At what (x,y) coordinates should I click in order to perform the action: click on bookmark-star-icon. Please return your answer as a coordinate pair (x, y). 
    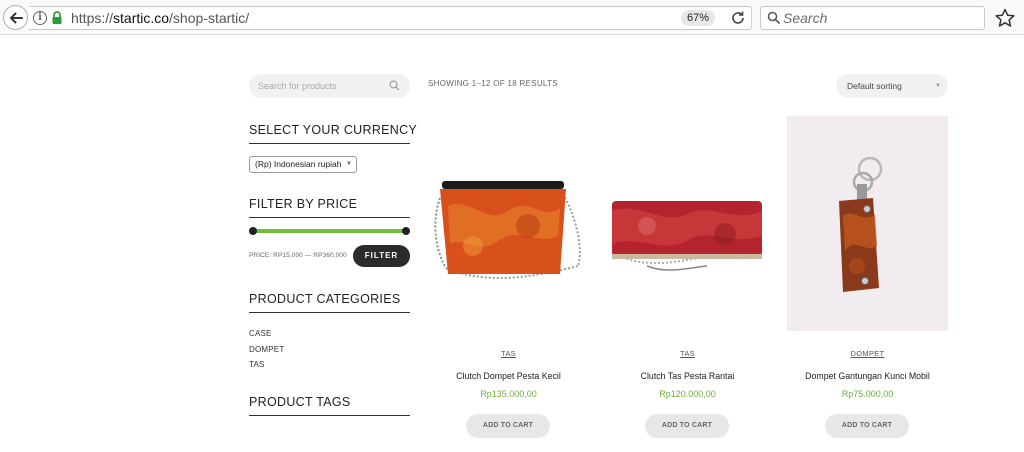
    Looking at the image, I should click on (1005, 18).